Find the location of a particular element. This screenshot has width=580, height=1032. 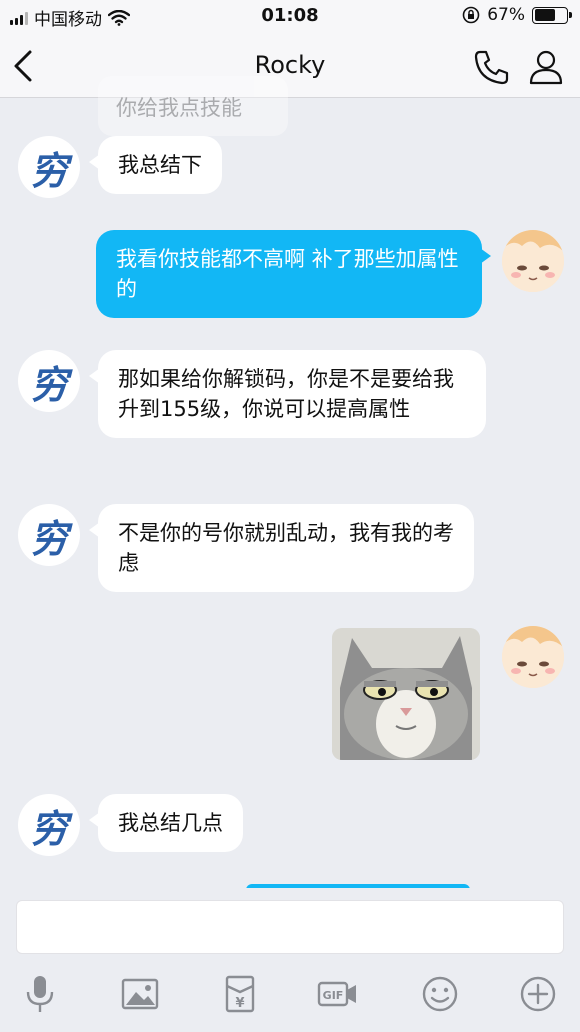

battery-icon is located at coordinates (552, 15).